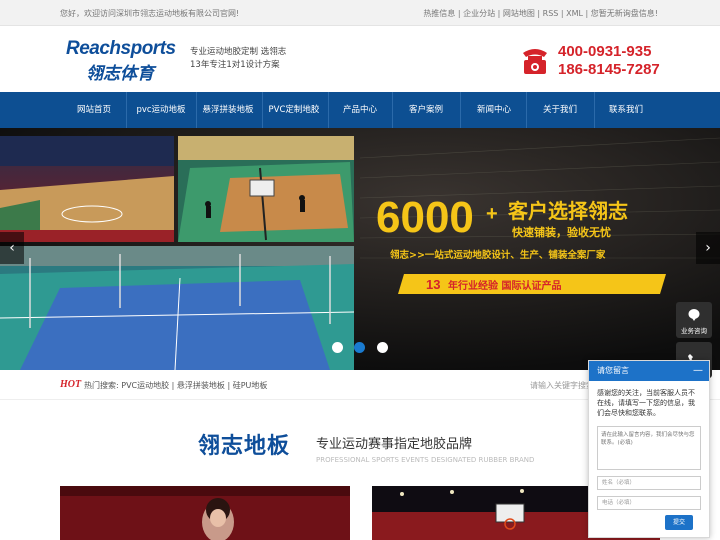 The width and height of the screenshot is (720, 540). Describe the element at coordinates (519, 13) in the screenshot. I see `top-link-sitemap: 网站地图` at that location.